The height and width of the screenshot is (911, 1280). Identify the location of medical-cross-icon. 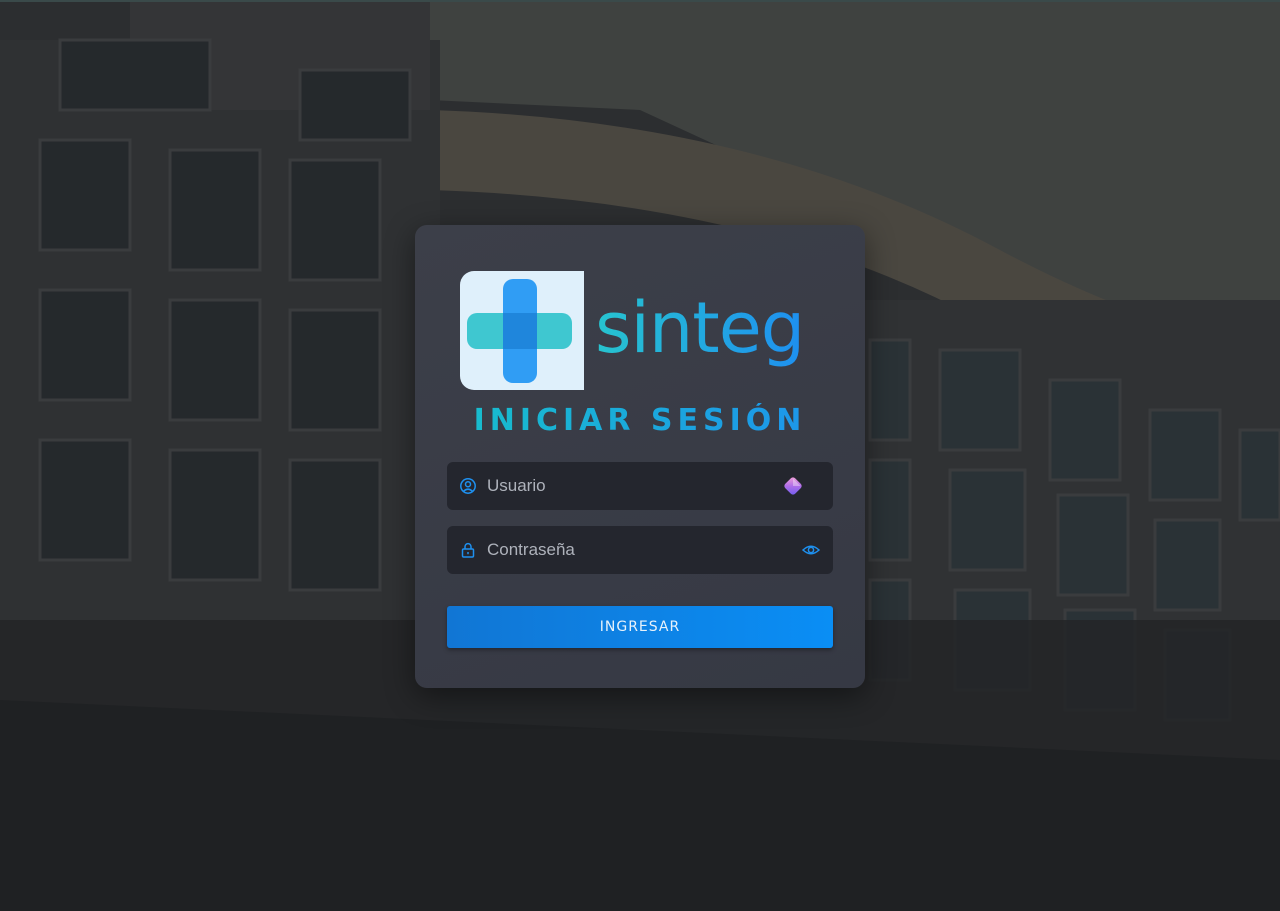
(522, 330).